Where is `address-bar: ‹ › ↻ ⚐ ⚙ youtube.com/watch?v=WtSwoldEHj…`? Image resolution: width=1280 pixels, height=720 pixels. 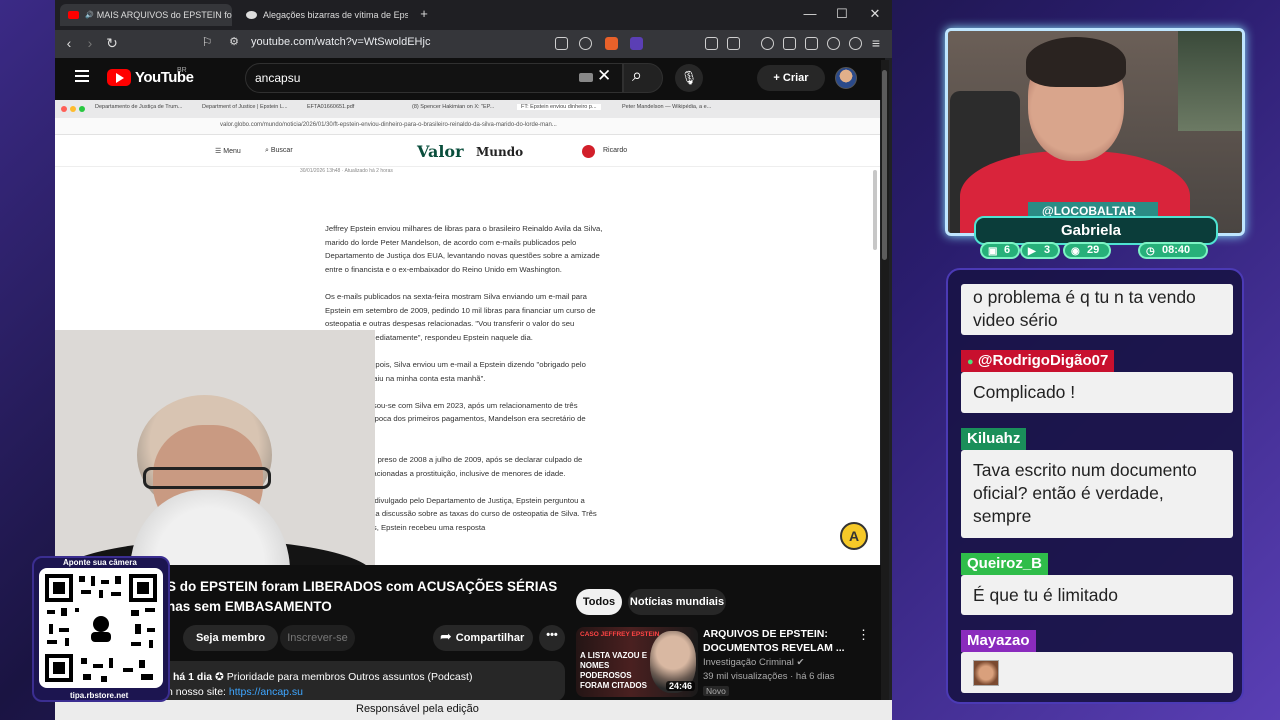
address-bar: ‹ › ↻ ⚐ ⚙ youtube.com/watch?v=WtSwoldEHj… is located at coordinates (473, 44).